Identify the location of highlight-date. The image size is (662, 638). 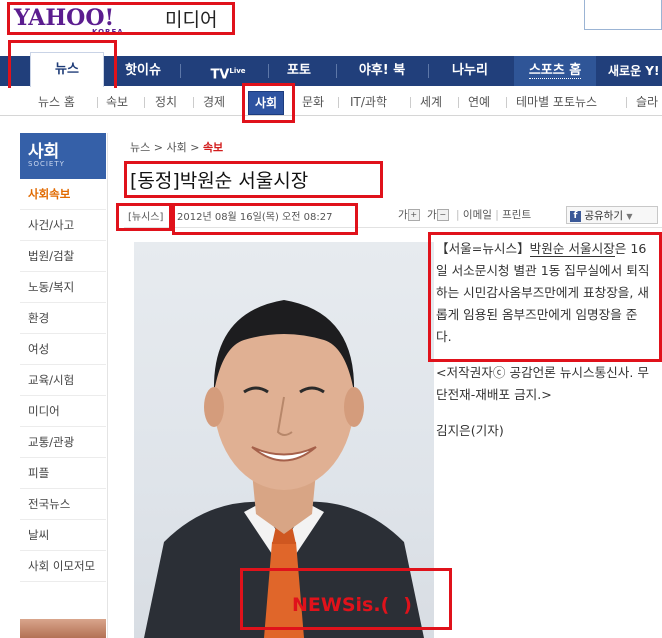
(265, 219).